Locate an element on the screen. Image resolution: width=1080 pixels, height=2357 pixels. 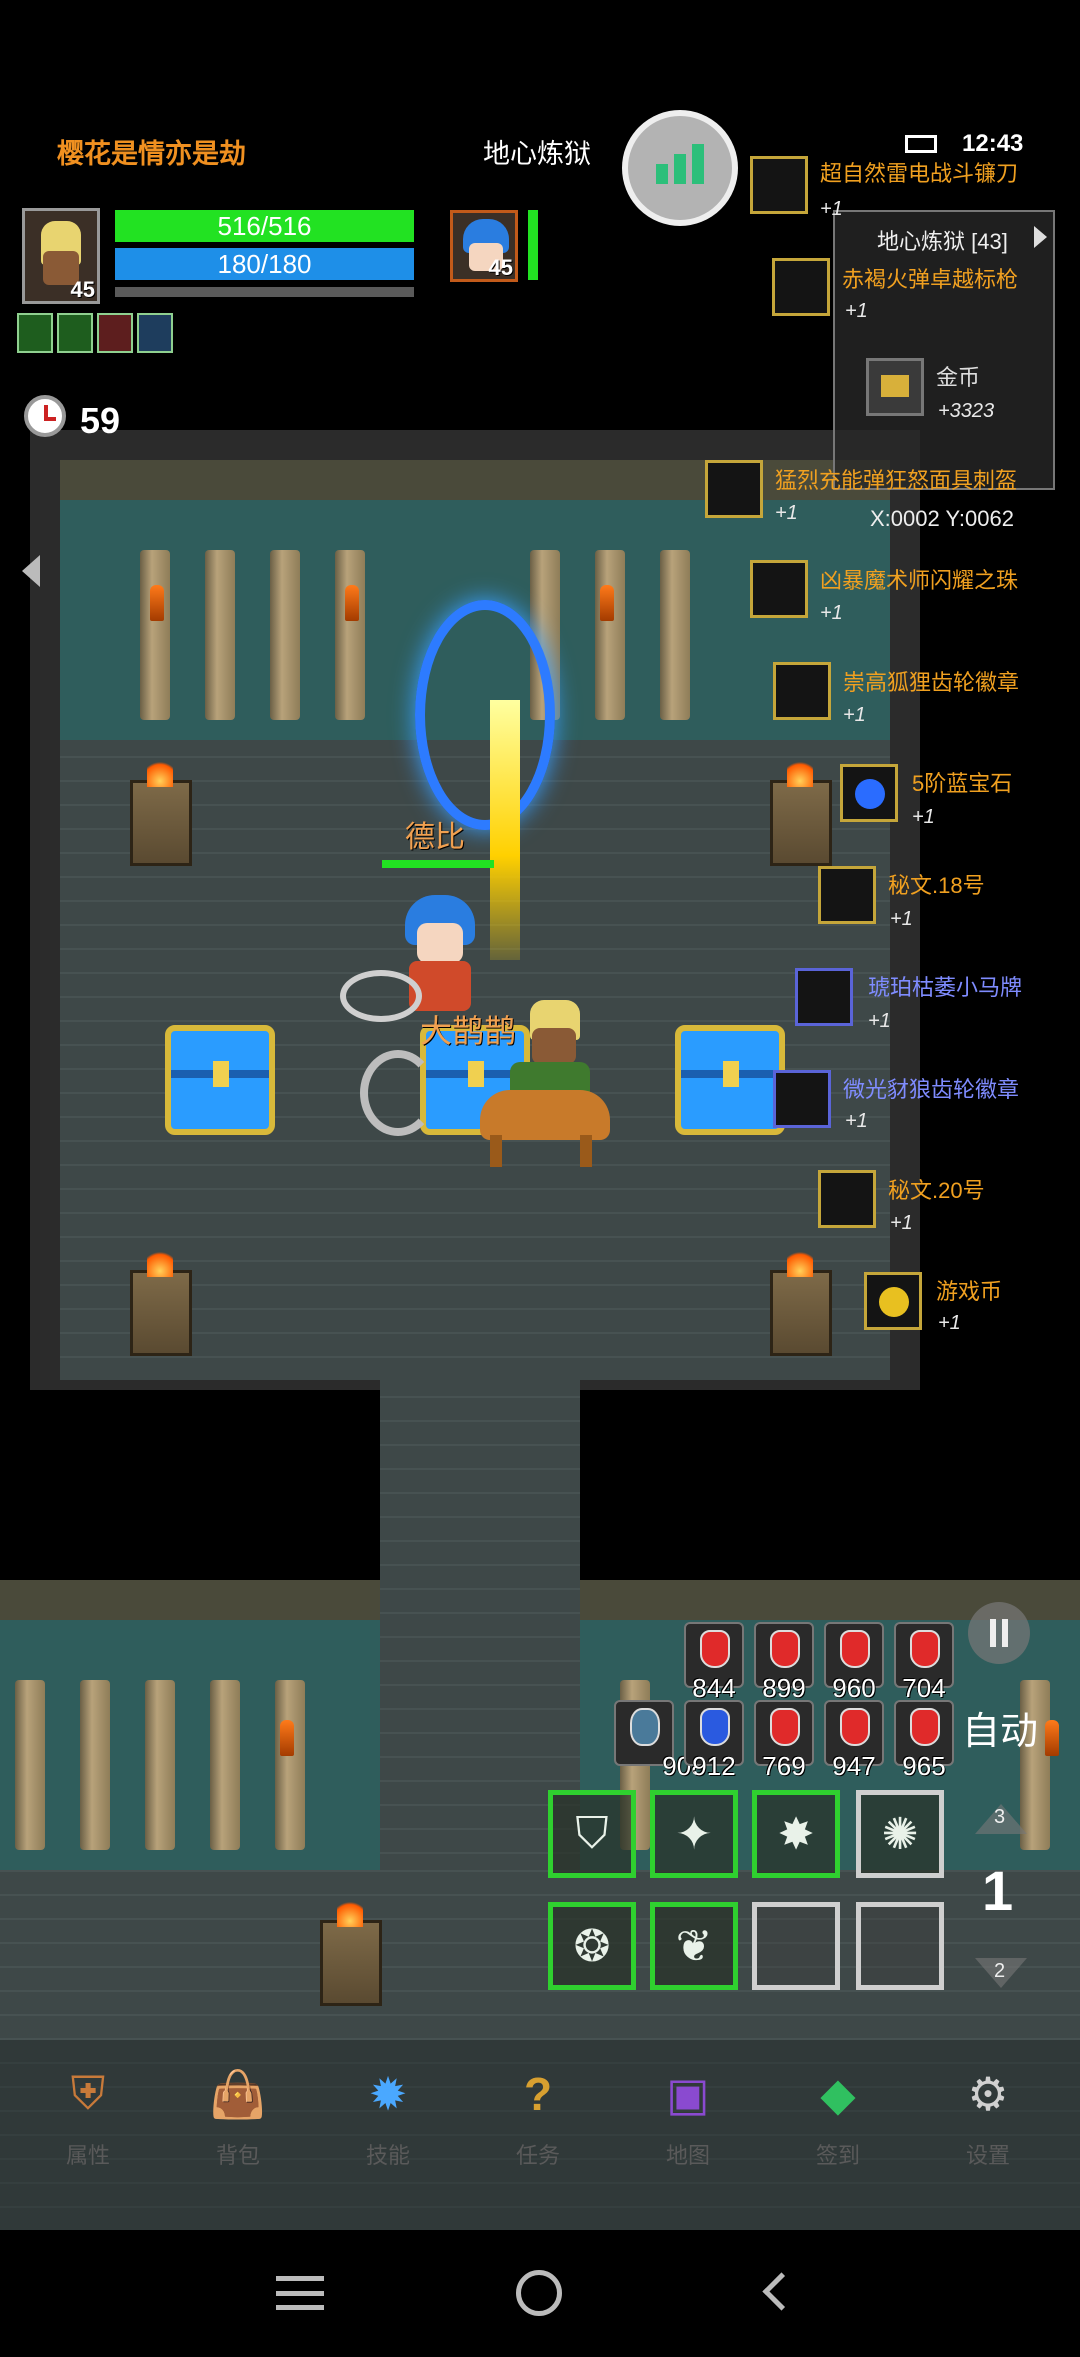
loot-item-name: 琥珀枯萎小马牌 is located at coordinates (945, 987).